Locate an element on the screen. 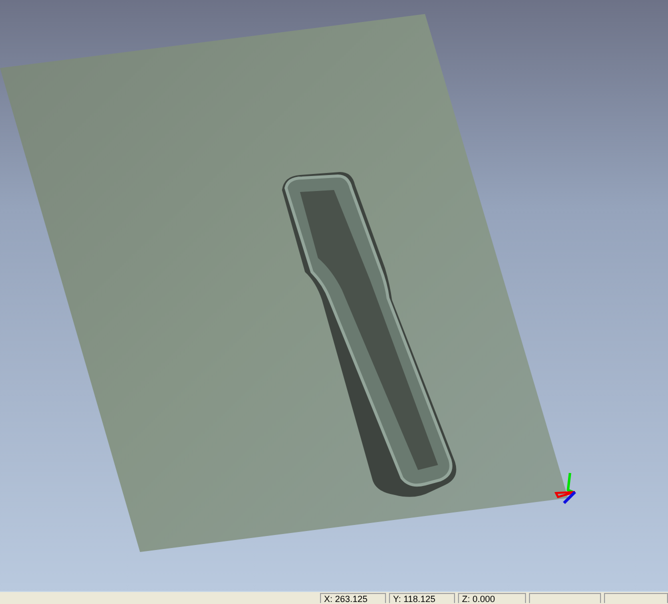 This screenshot has width=668, height=604. status-field: Y: 118.125 is located at coordinates (422, 598).